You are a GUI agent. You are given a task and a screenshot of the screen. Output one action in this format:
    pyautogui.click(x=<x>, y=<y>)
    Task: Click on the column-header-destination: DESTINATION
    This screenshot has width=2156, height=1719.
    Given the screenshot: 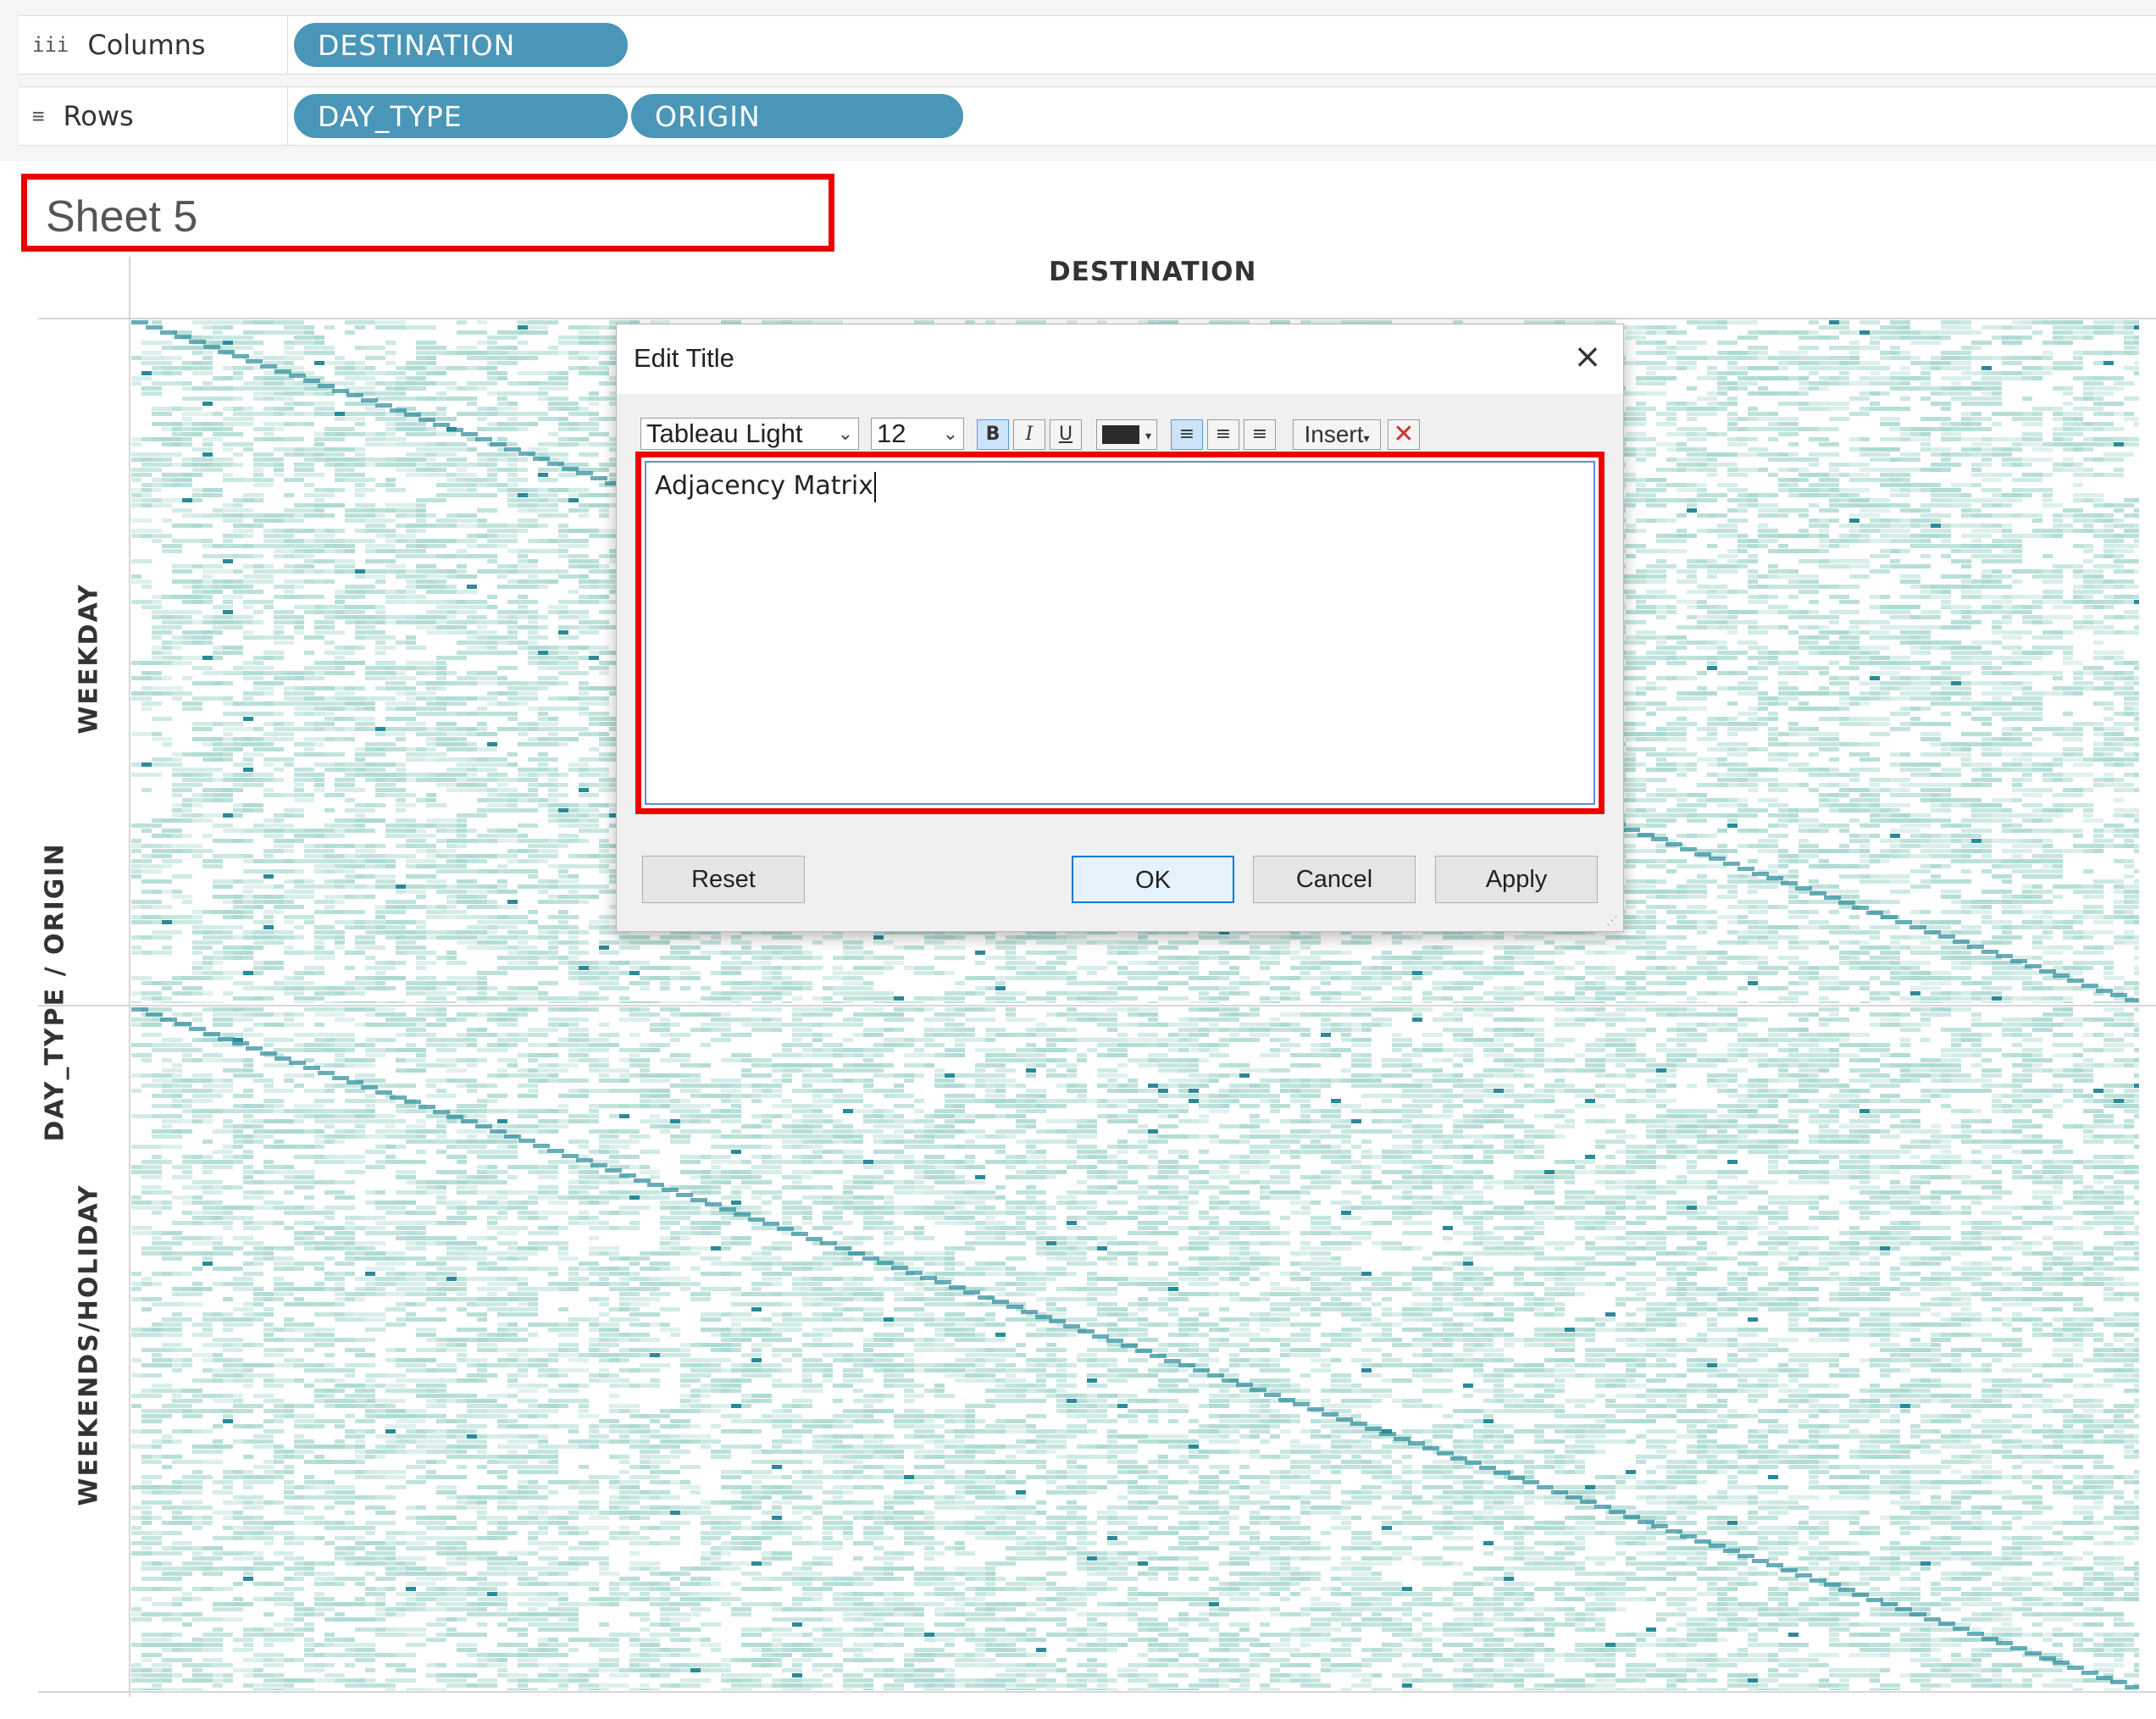 What is the action you would take?
    pyautogui.click(x=1153, y=272)
    